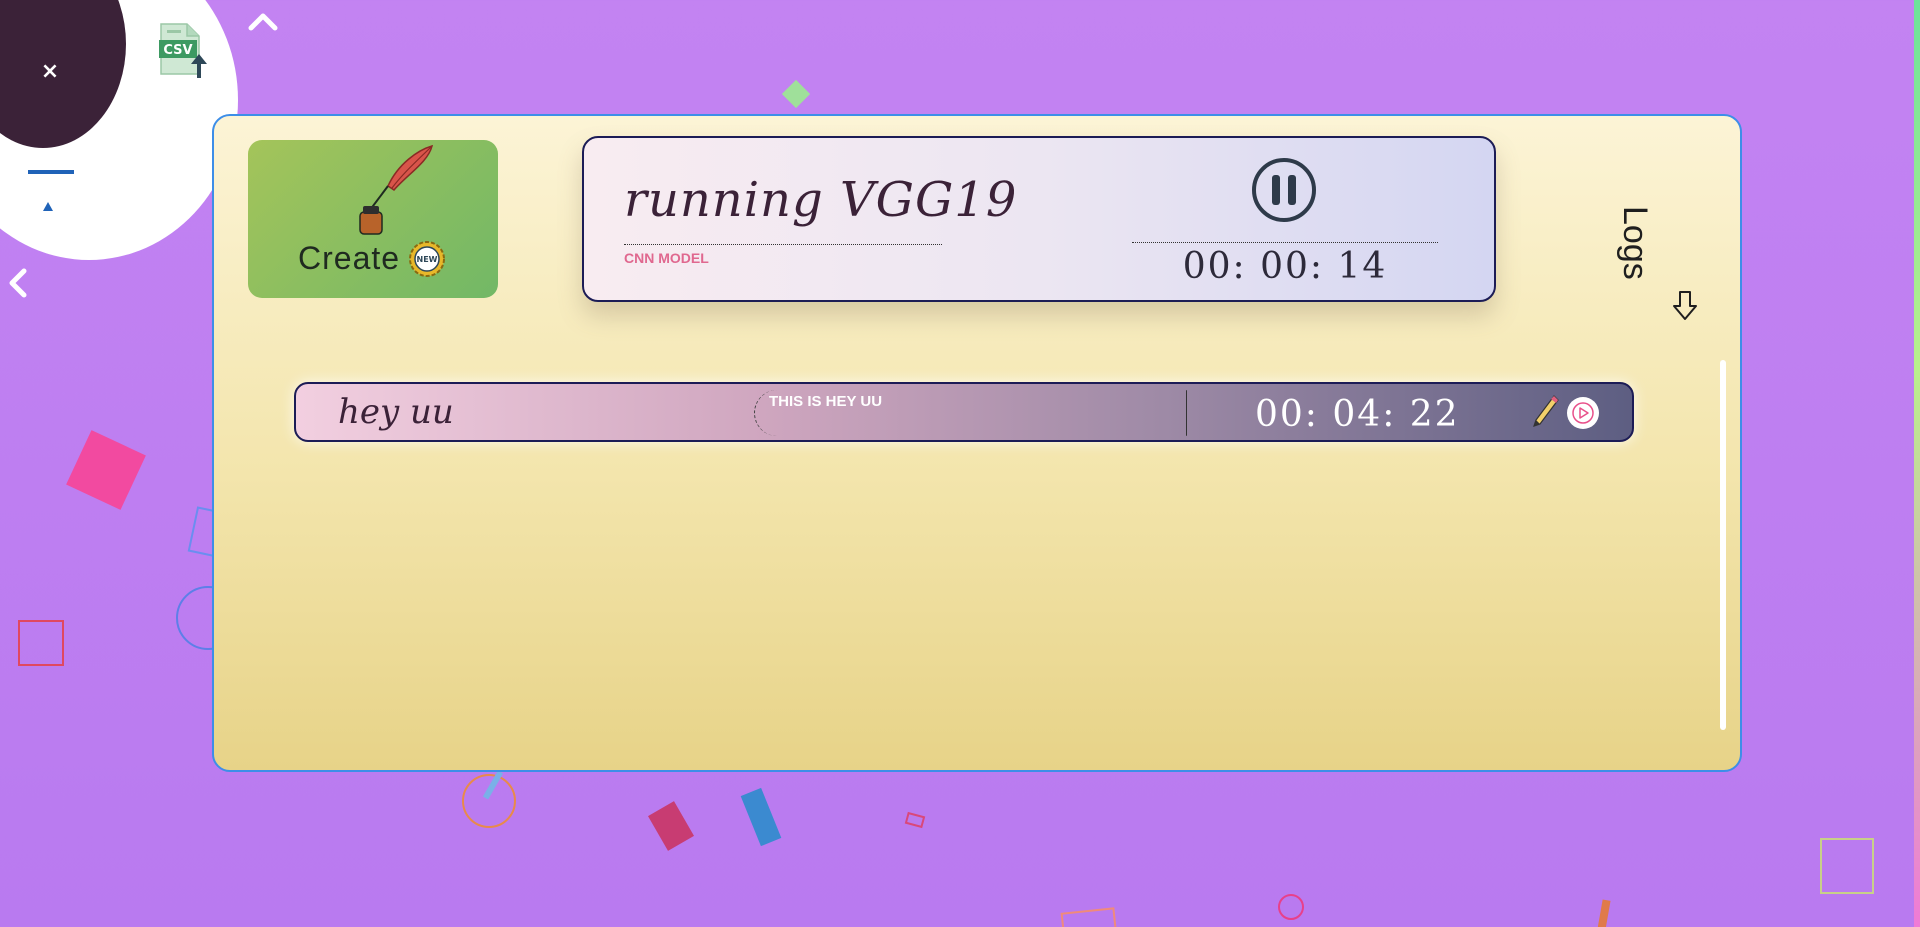 Image resolution: width=1920 pixels, height=927 pixels. I want to click on csv-upload-icon: CSV, so click(183, 50).